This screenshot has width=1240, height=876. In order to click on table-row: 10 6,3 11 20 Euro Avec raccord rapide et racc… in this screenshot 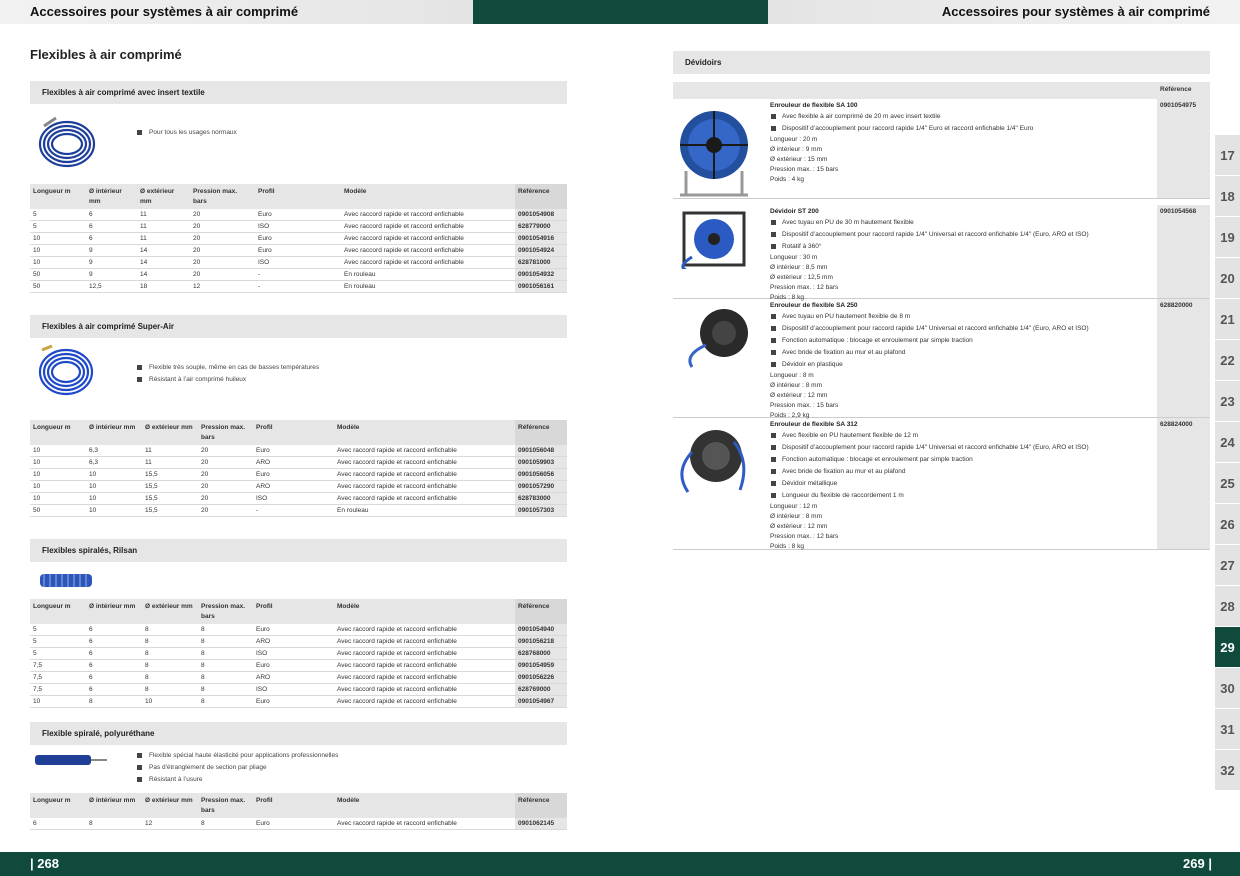, I will do `click(298, 451)`.